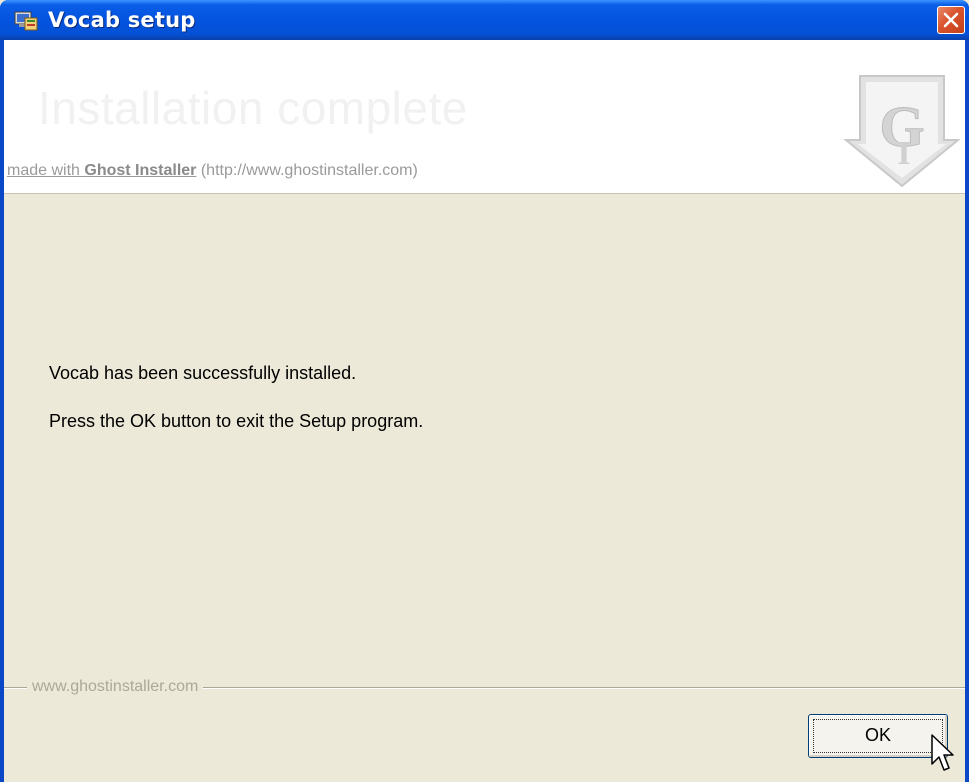 This screenshot has width=969, height=782. I want to click on success-message: Vocab has been successfully installed., so click(203, 373).